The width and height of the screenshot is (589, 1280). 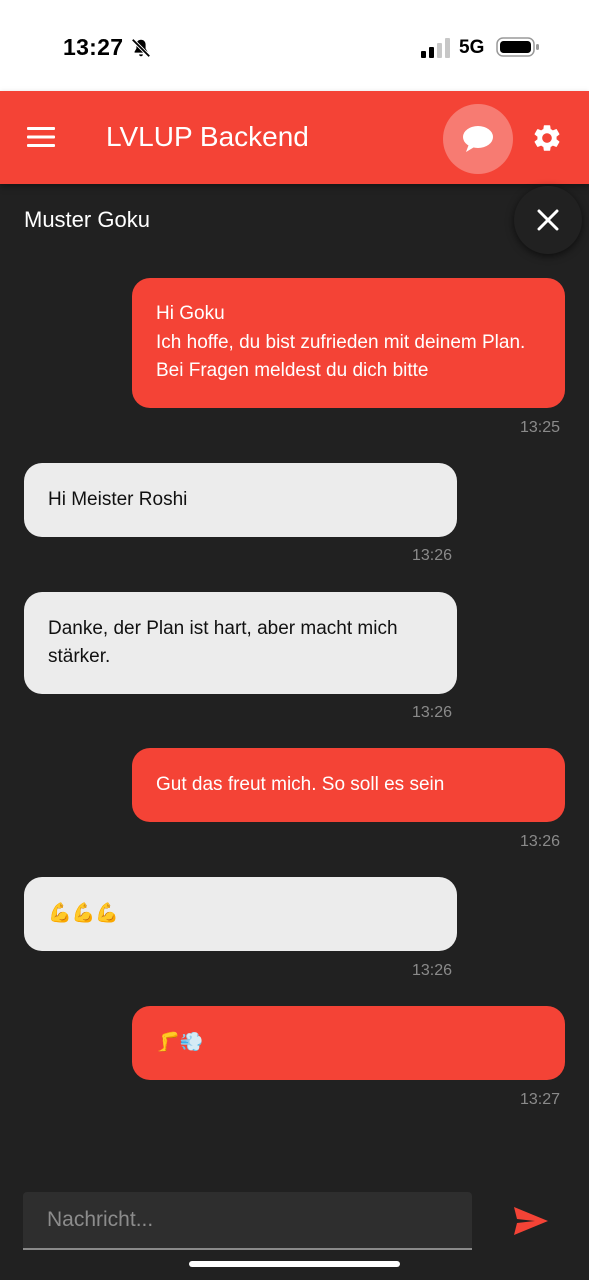 I want to click on app-title: LVLUP Backend, so click(x=207, y=136).